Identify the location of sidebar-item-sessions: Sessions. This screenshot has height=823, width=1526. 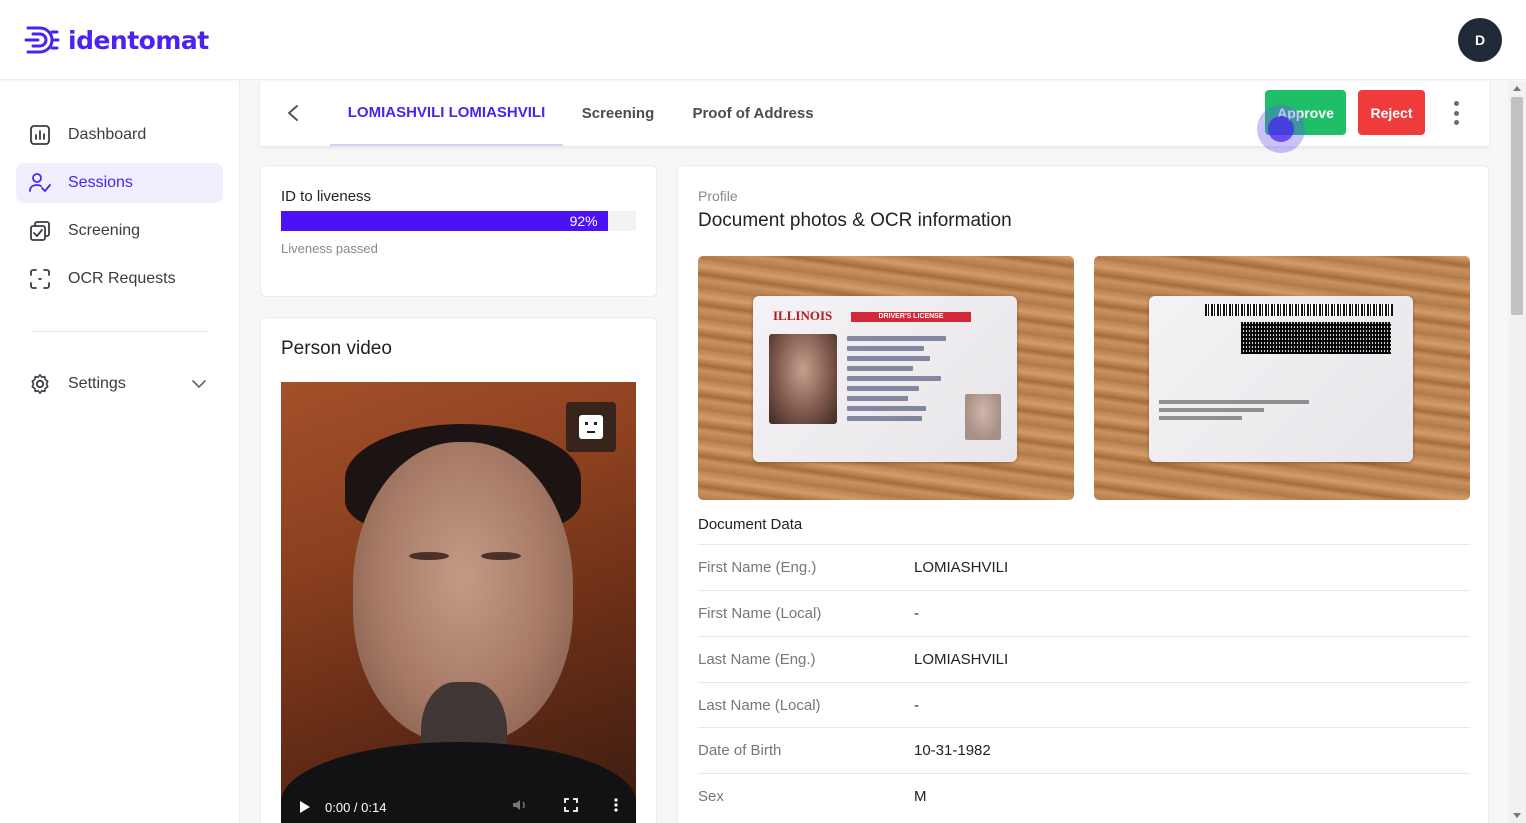
(119, 183).